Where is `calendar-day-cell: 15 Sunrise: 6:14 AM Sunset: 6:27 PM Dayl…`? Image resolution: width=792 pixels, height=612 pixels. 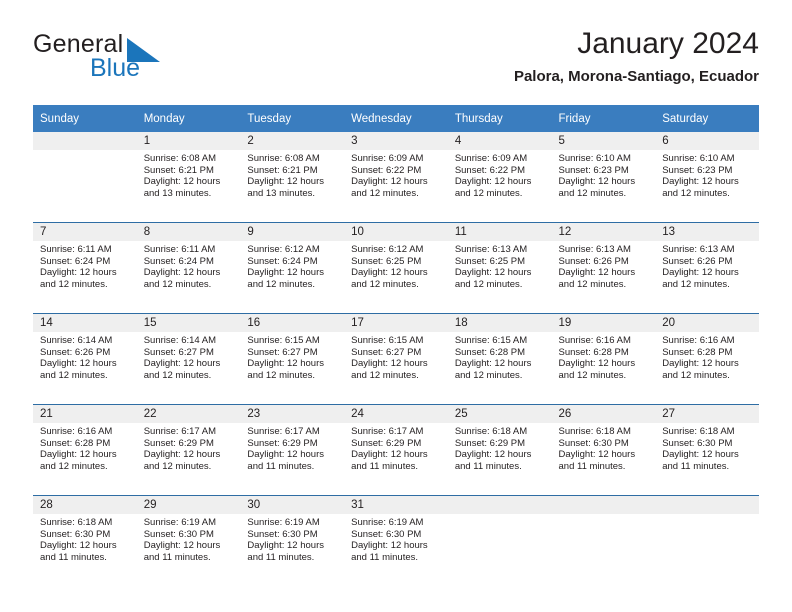 calendar-day-cell: 15 Sunrise: 6:14 AM Sunset: 6:27 PM Dayl… is located at coordinates (188, 359).